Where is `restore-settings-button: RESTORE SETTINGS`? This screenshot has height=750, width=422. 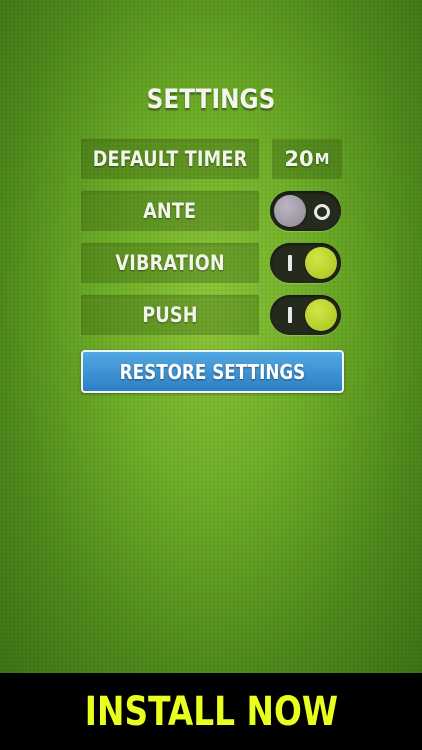 restore-settings-button: RESTORE SETTINGS is located at coordinates (212, 371).